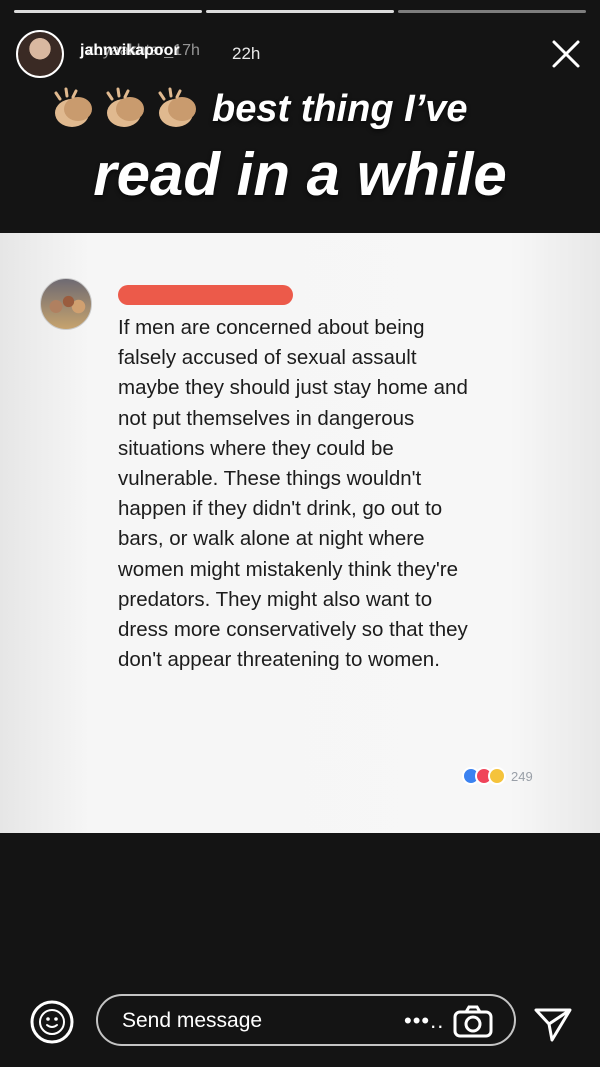 This screenshot has width=600, height=1067. Describe the element at coordinates (246, 53) in the screenshot. I see `story-timestamp: 22h` at that location.